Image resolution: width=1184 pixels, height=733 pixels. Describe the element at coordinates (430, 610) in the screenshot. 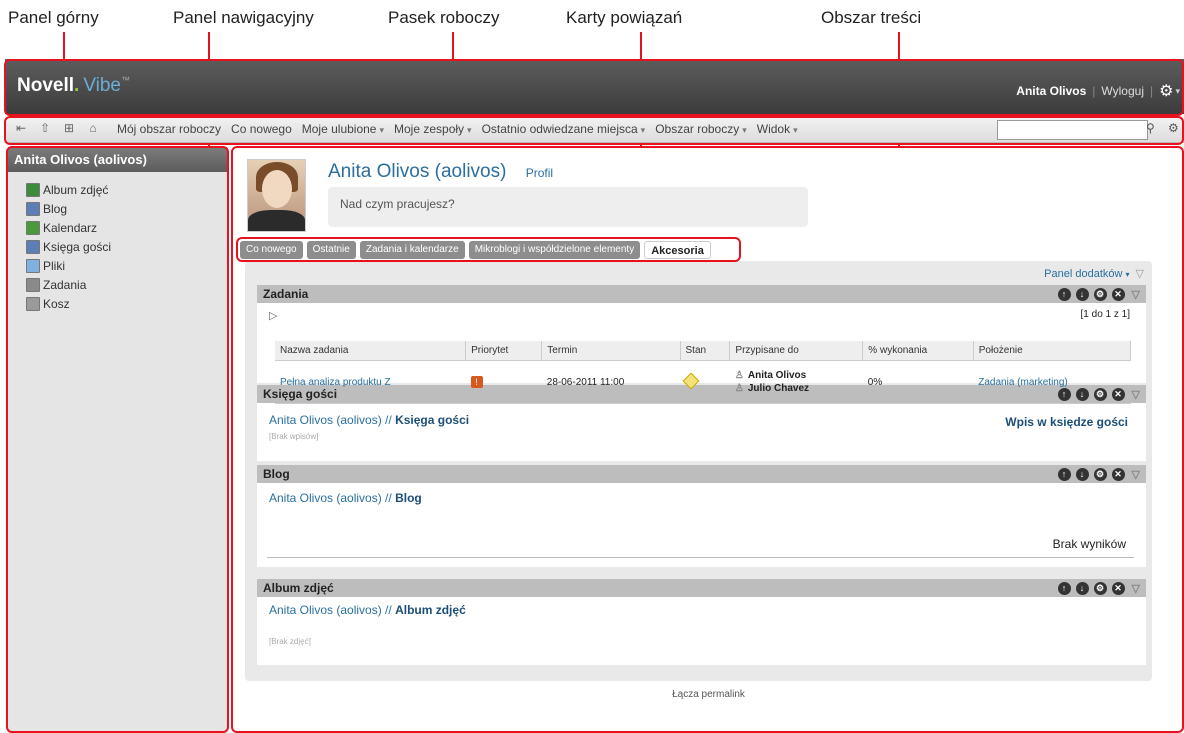

I see `crumb-album-link: Album zdjęć` at that location.